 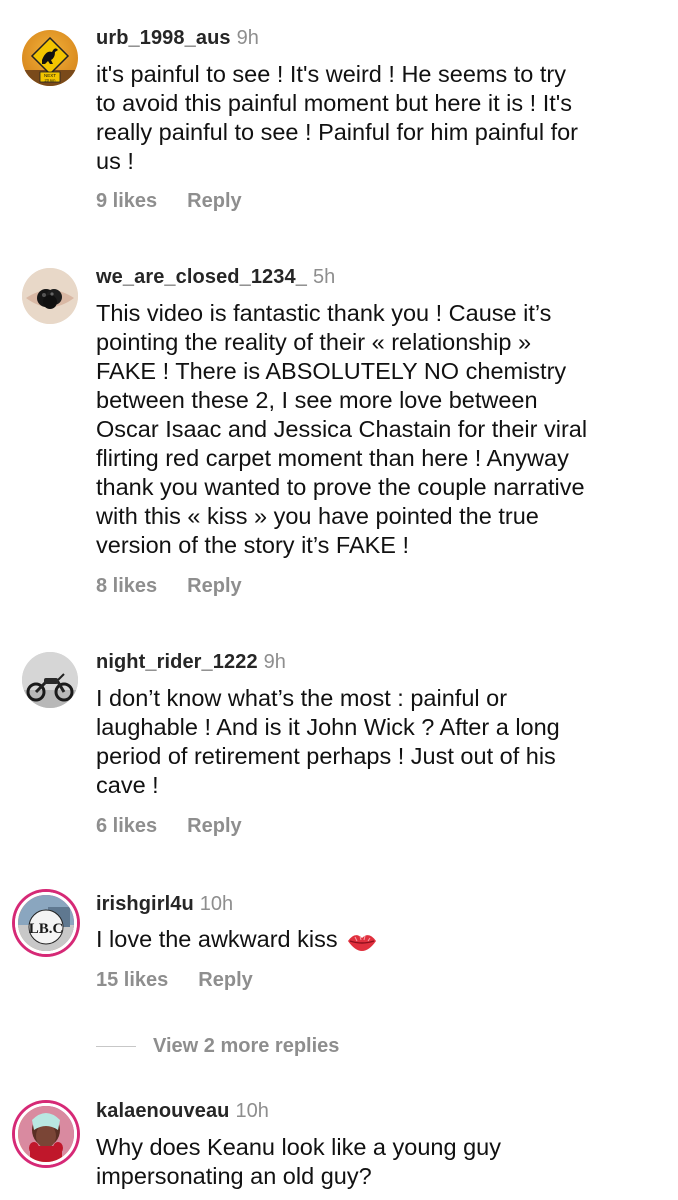 What do you see at coordinates (169, 826) in the screenshot?
I see `comment-actions: 6 likes Reply` at bounding box center [169, 826].